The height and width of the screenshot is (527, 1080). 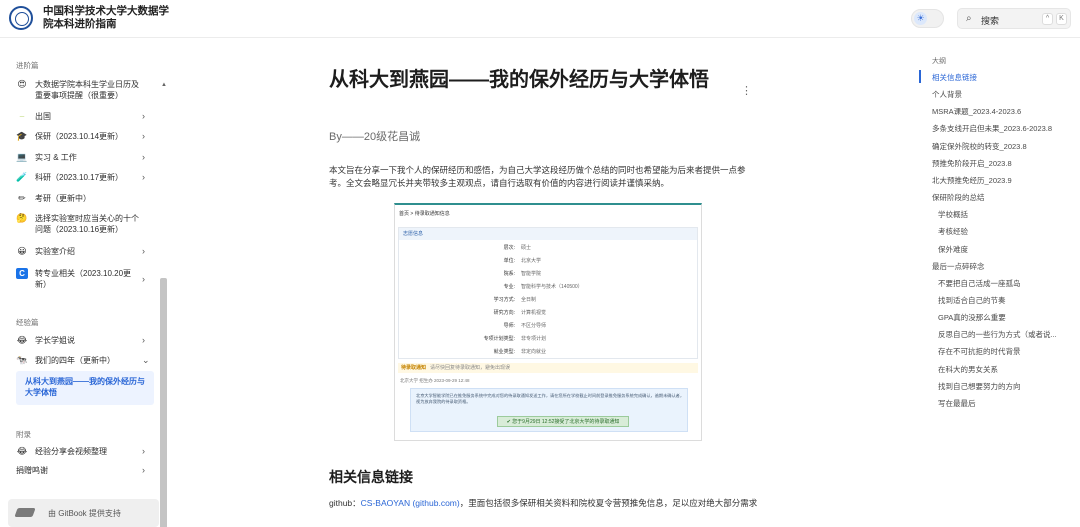 What do you see at coordinates (55, 340) in the screenshot?
I see `sidebar-item-label: 学长学姐说` at bounding box center [55, 340].